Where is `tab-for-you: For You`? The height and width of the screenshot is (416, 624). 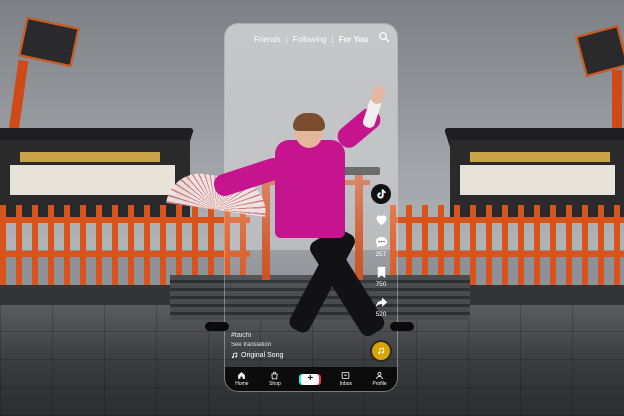 tab-for-you: For You is located at coordinates (353, 39).